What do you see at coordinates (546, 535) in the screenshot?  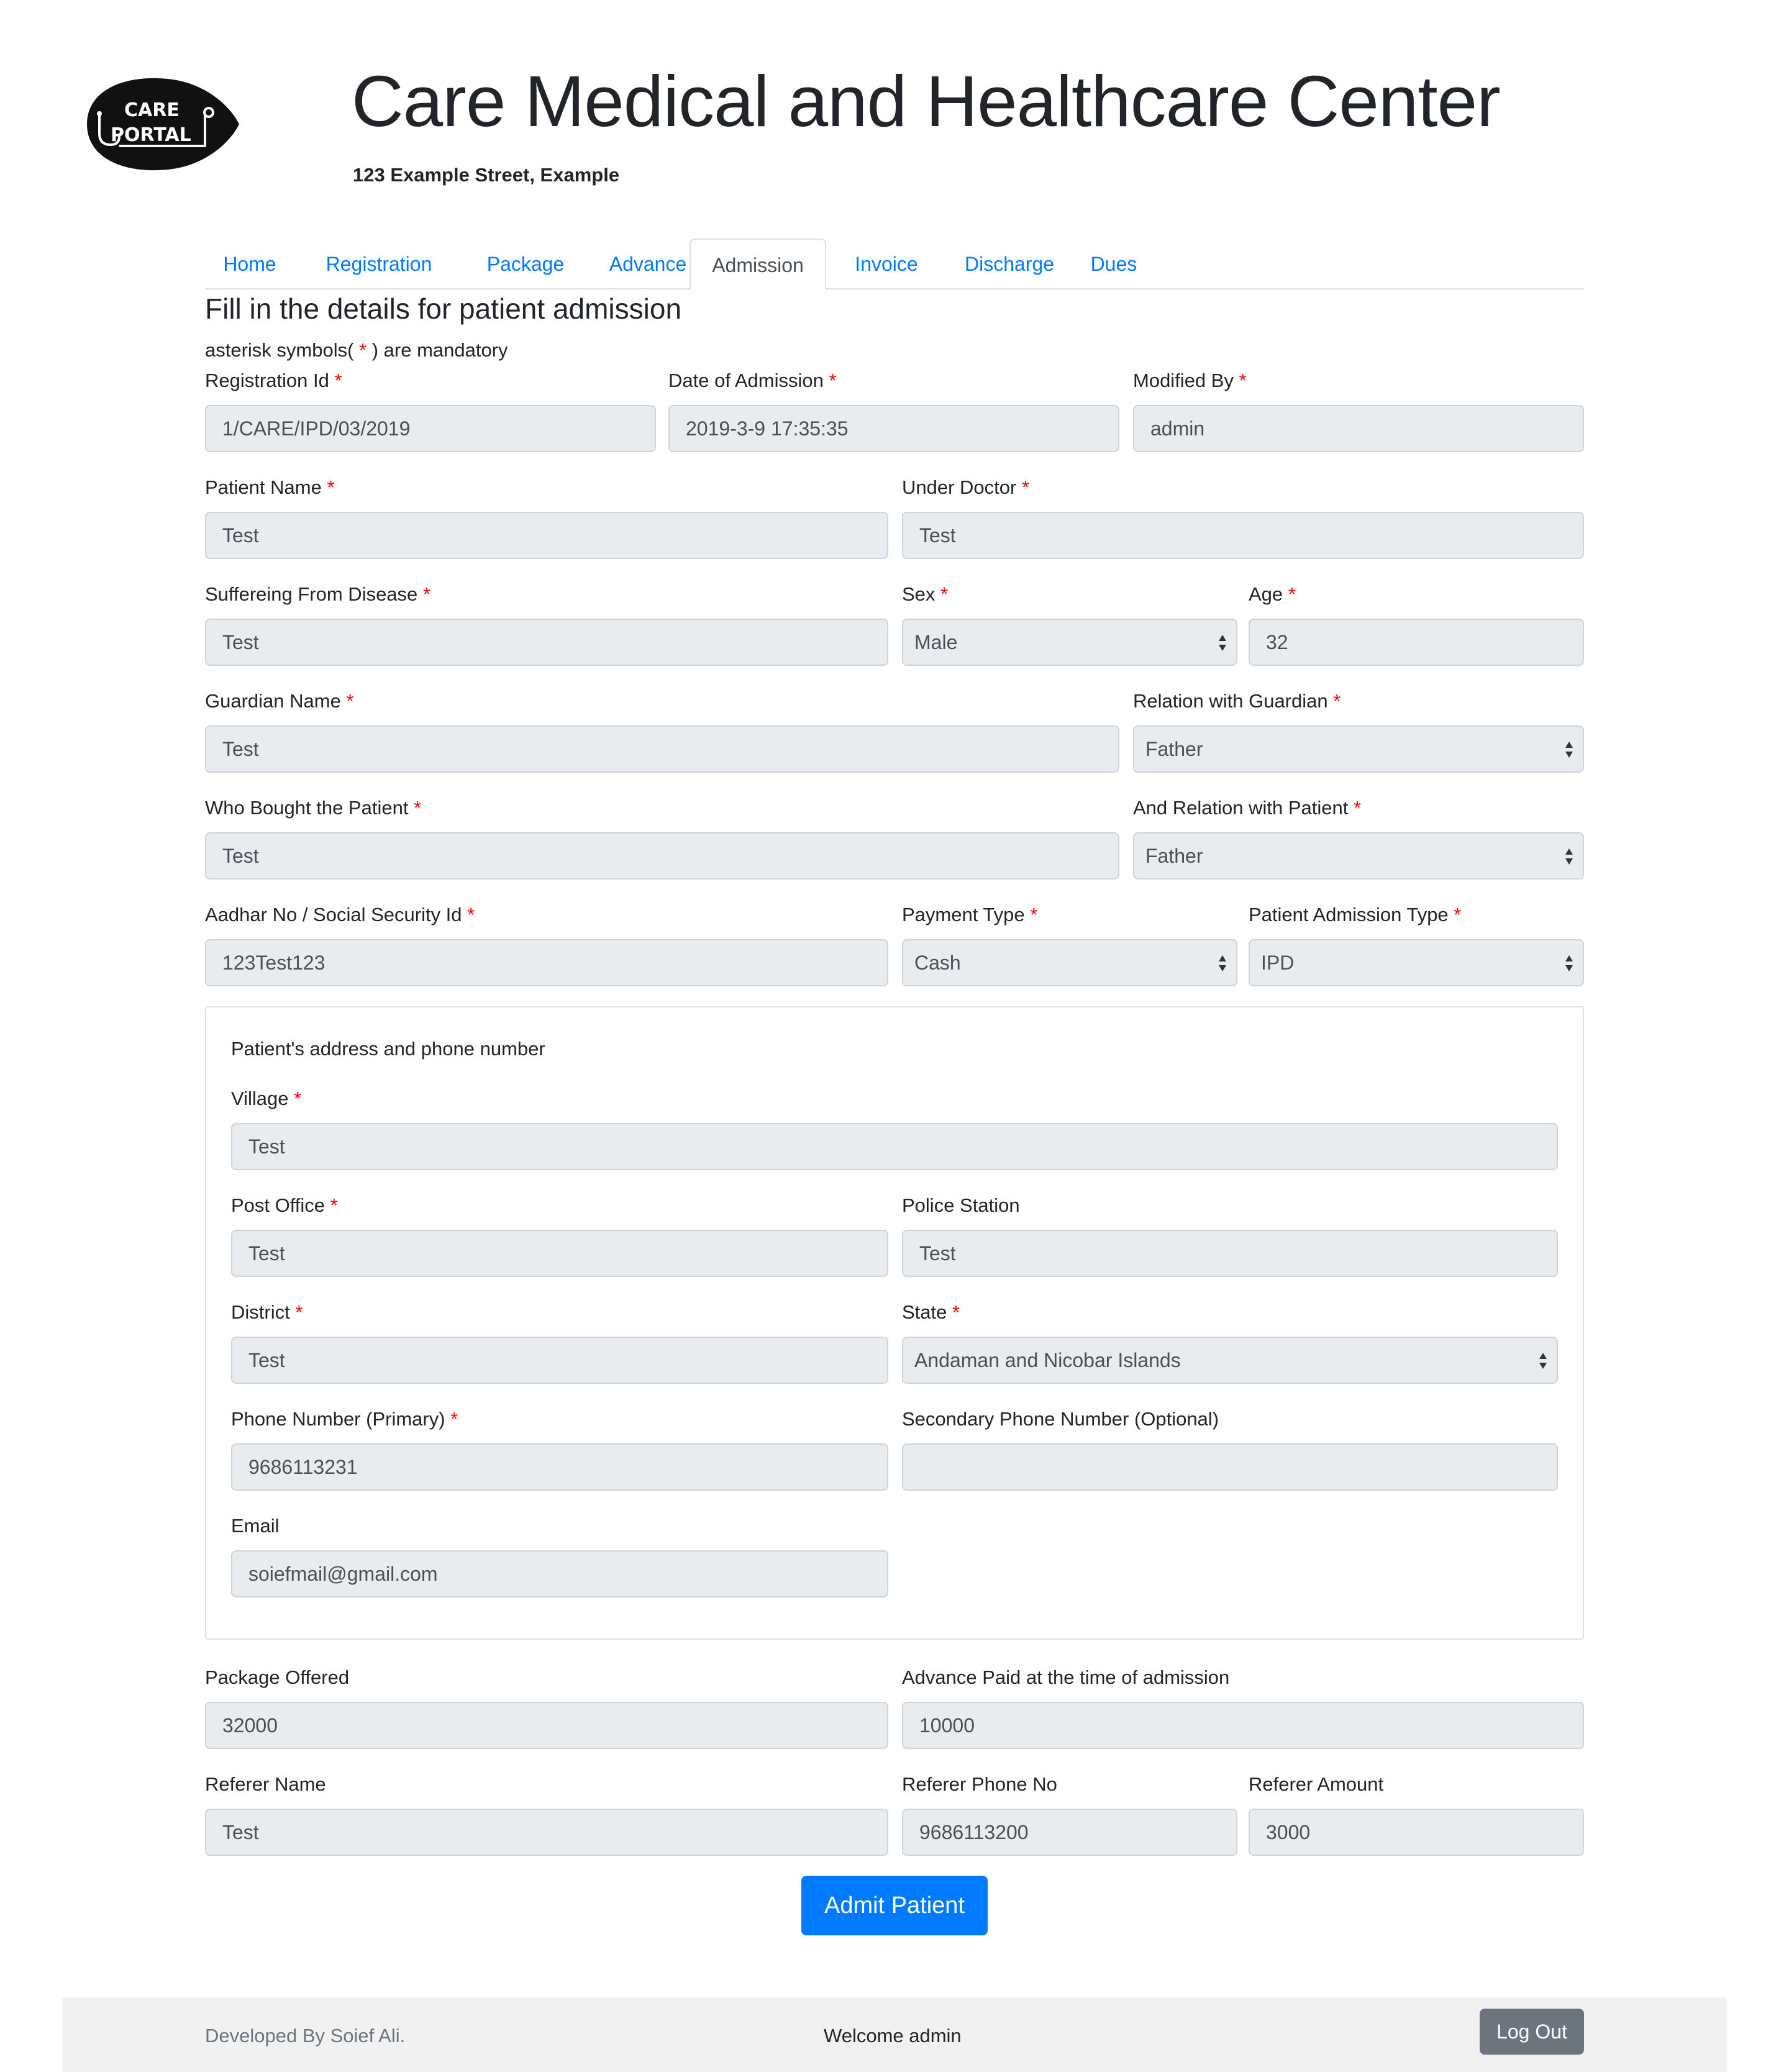 I see `patient-name-field: Test` at bounding box center [546, 535].